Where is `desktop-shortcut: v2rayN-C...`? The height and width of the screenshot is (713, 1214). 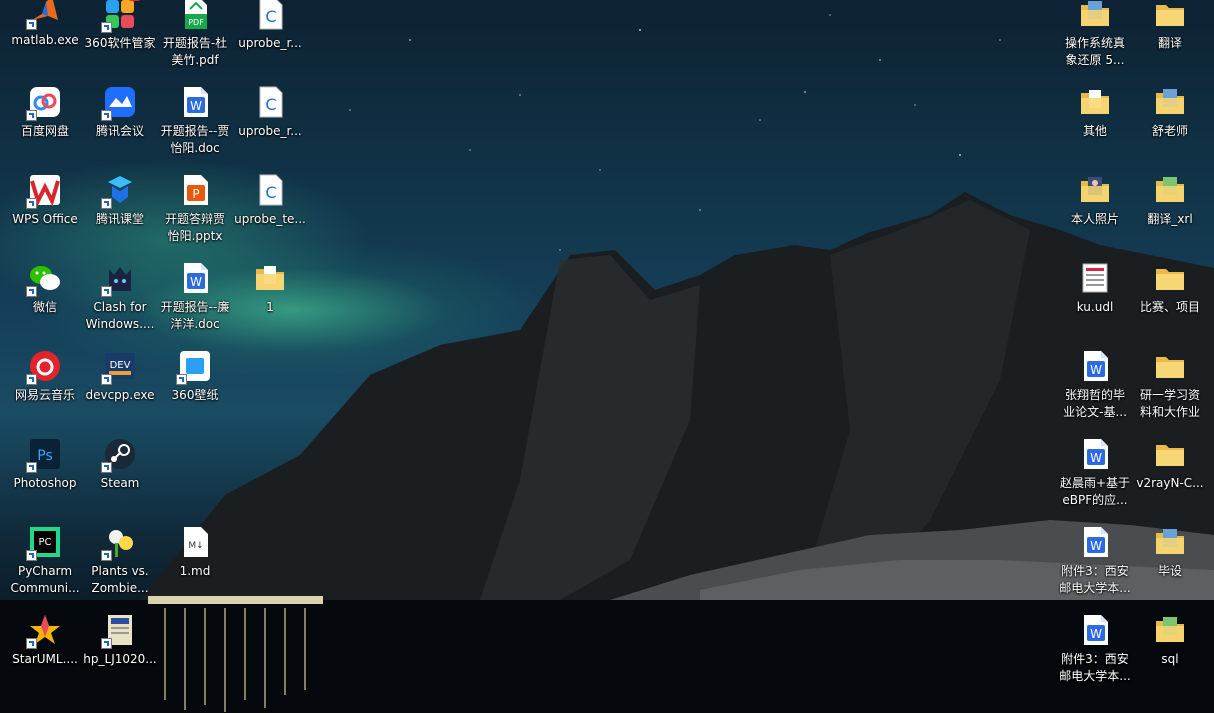 desktop-shortcut: v2rayN-C... is located at coordinates (1170, 464).